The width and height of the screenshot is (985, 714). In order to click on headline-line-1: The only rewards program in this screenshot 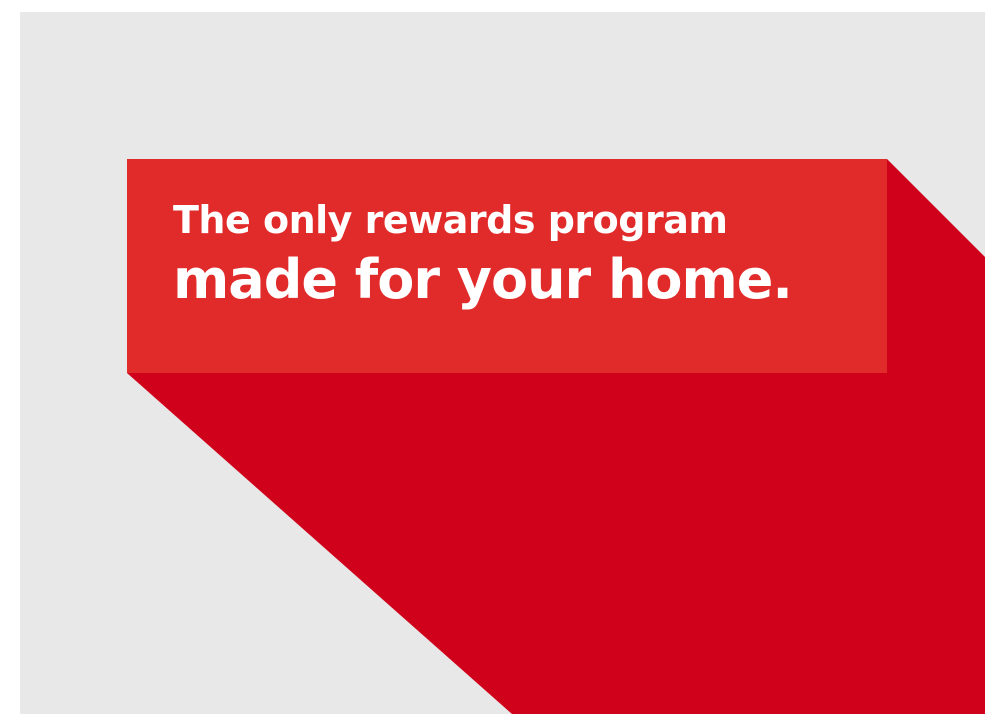, I will do `click(450, 220)`.